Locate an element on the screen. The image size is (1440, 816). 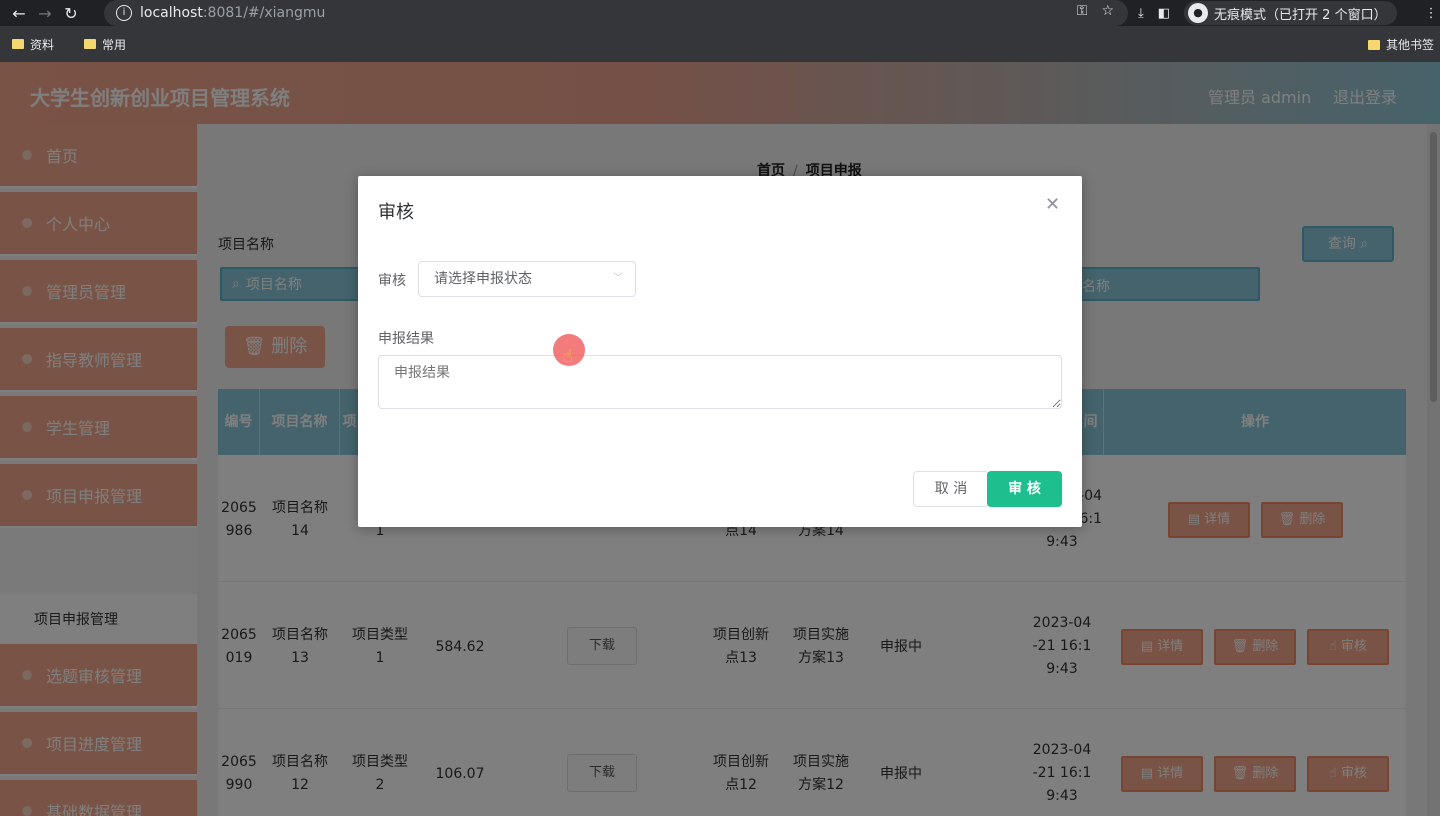
download-icon: ⤓ is located at coordinates (1141, 13).